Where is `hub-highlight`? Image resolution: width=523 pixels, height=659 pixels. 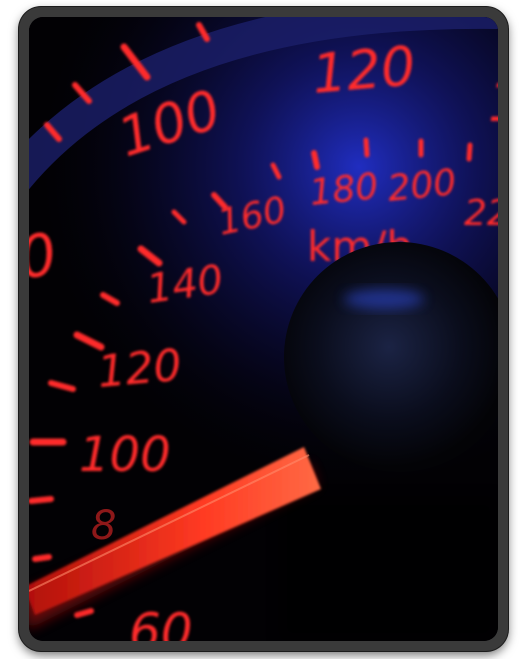 hub-highlight is located at coordinates (384, 299).